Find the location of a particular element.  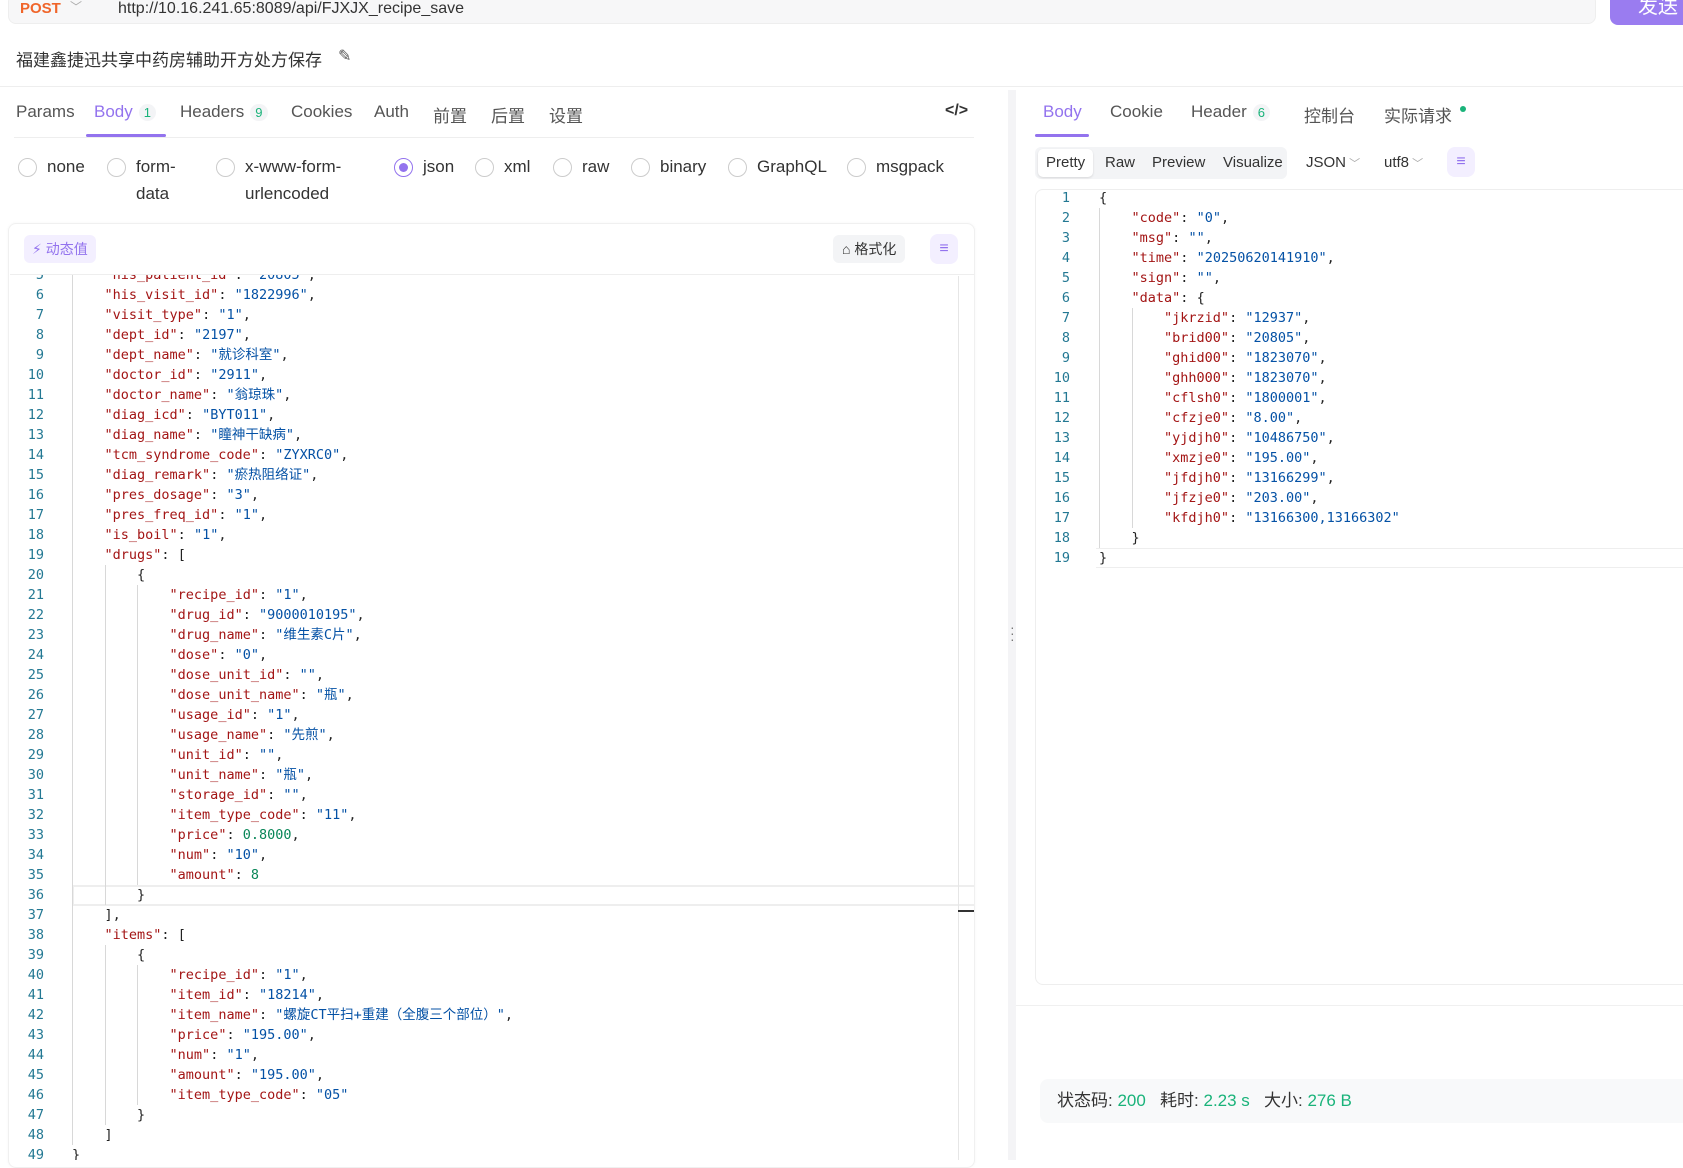

line-number: 32 is located at coordinates (35, 815).